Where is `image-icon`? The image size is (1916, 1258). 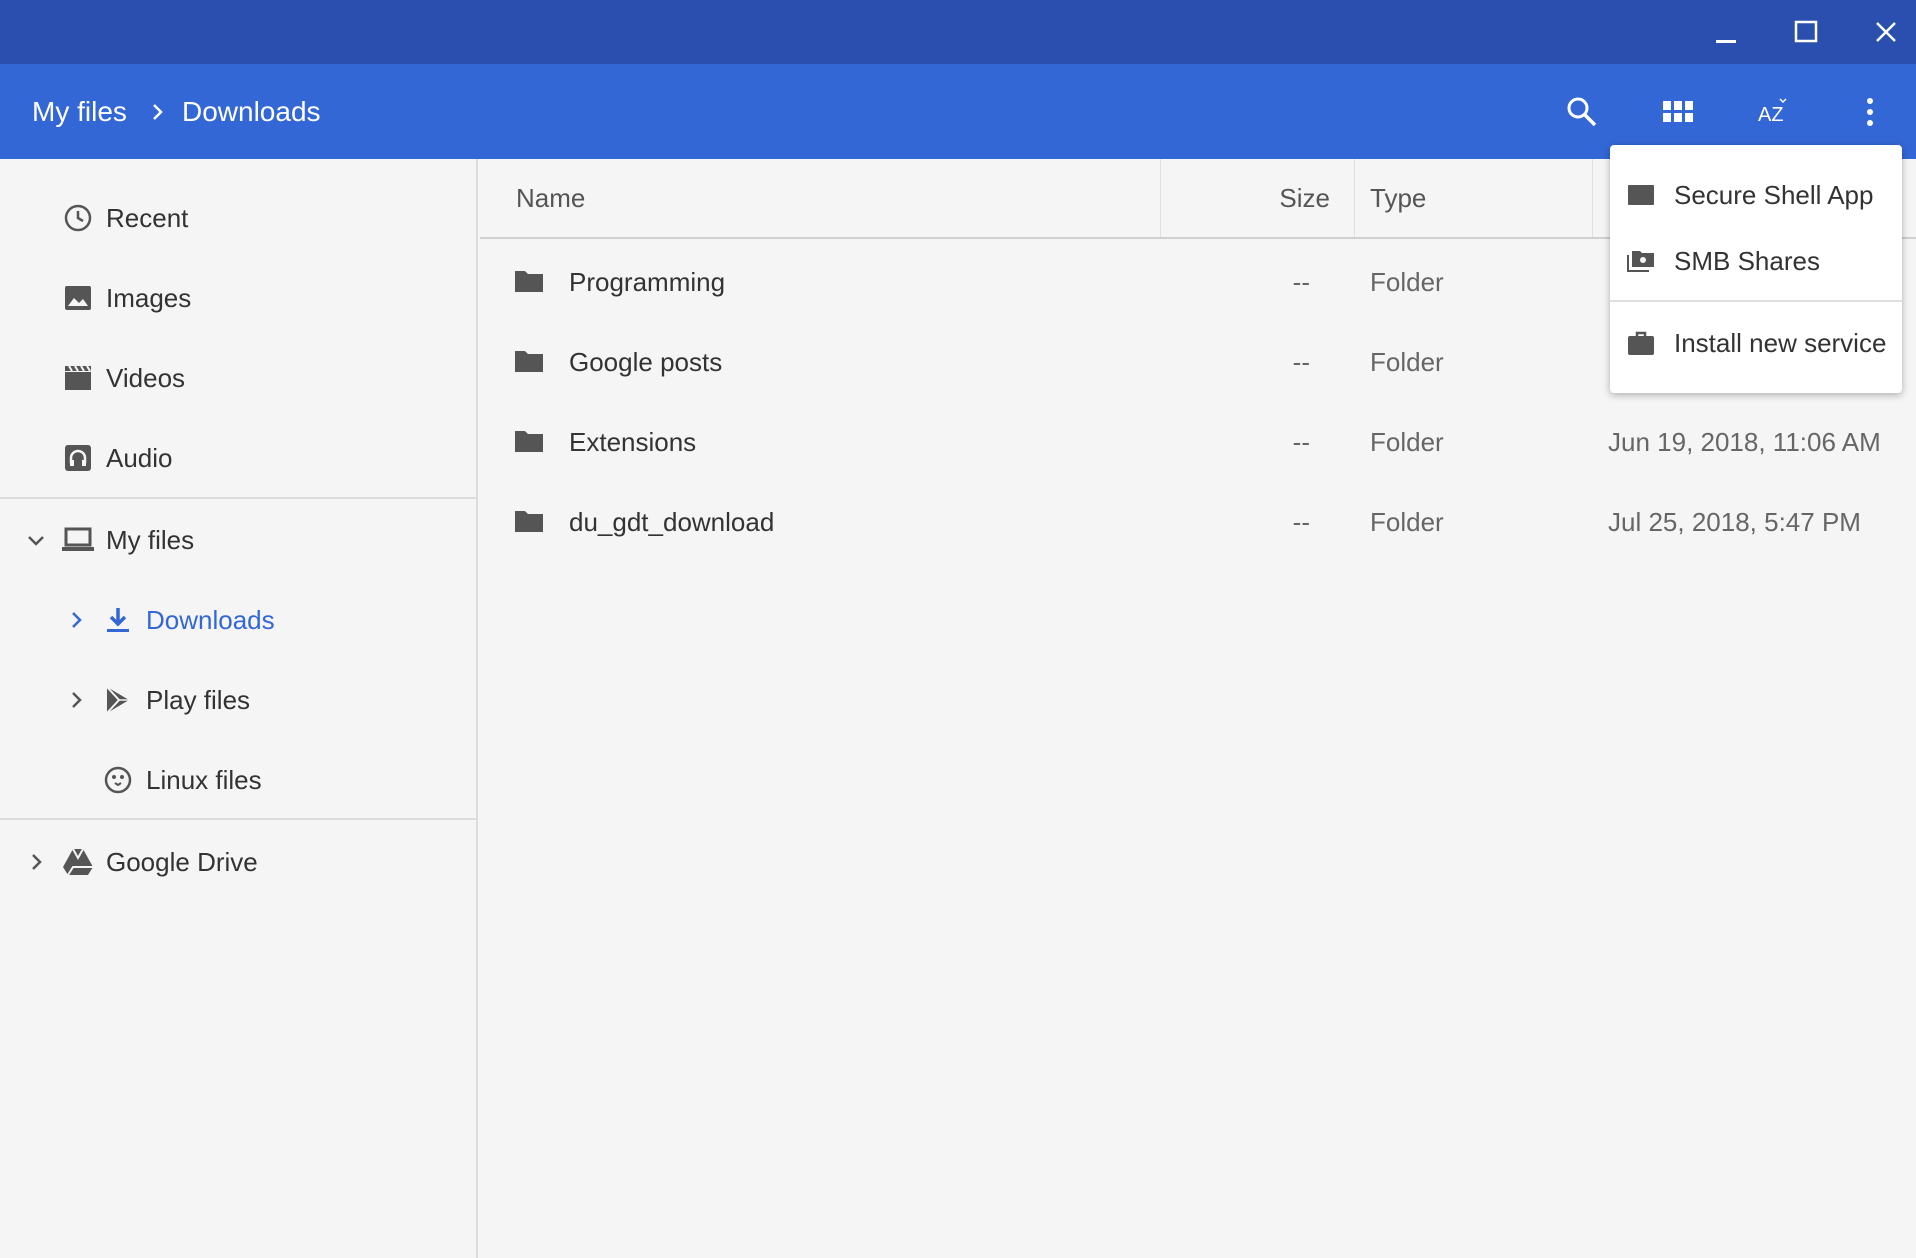
image-icon is located at coordinates (78, 298).